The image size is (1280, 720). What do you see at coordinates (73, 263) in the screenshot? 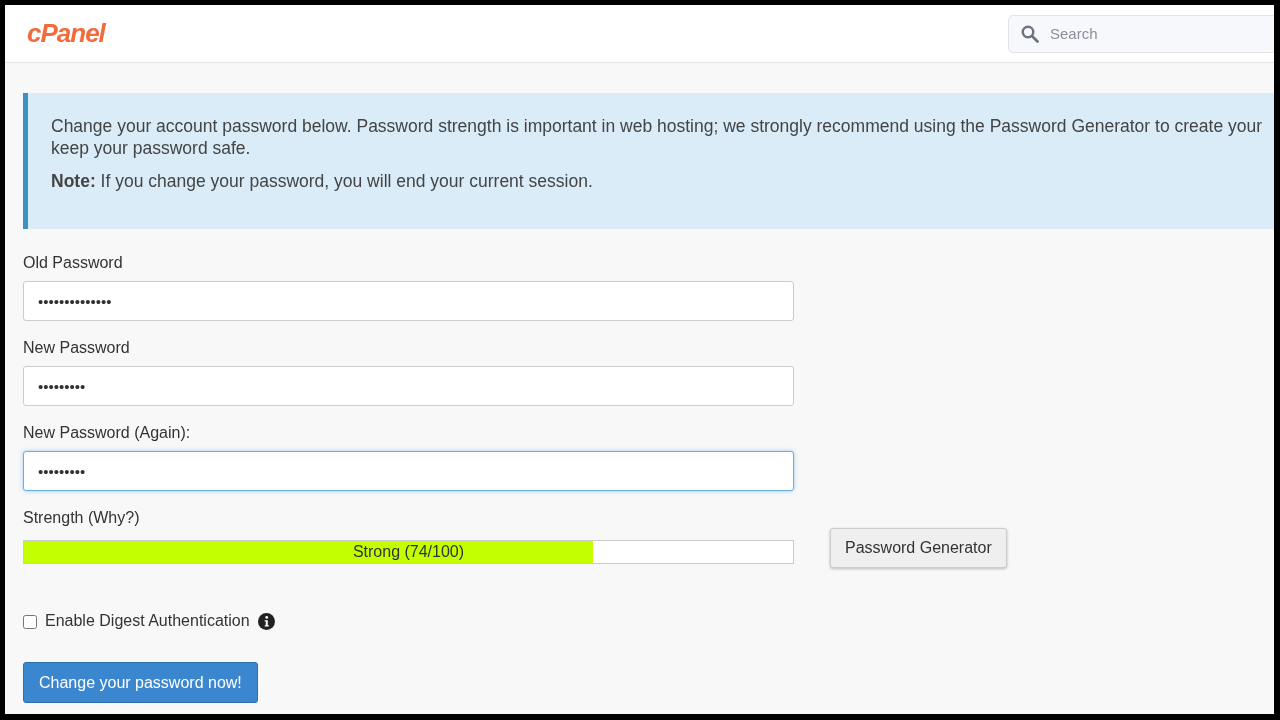
I see `field-label: Old Password` at bounding box center [73, 263].